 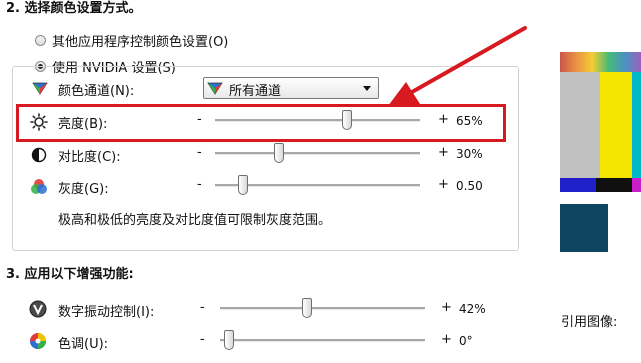 I want to click on color-channel-select: 所有通道, so click(x=291, y=88).